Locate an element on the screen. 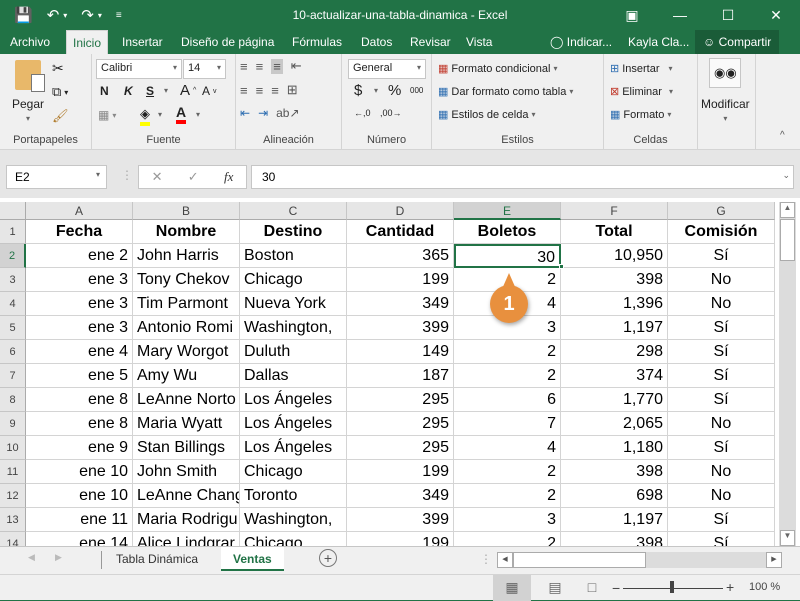 The height and width of the screenshot is (601, 800). zoom-slider-thumb is located at coordinates (672, 587).